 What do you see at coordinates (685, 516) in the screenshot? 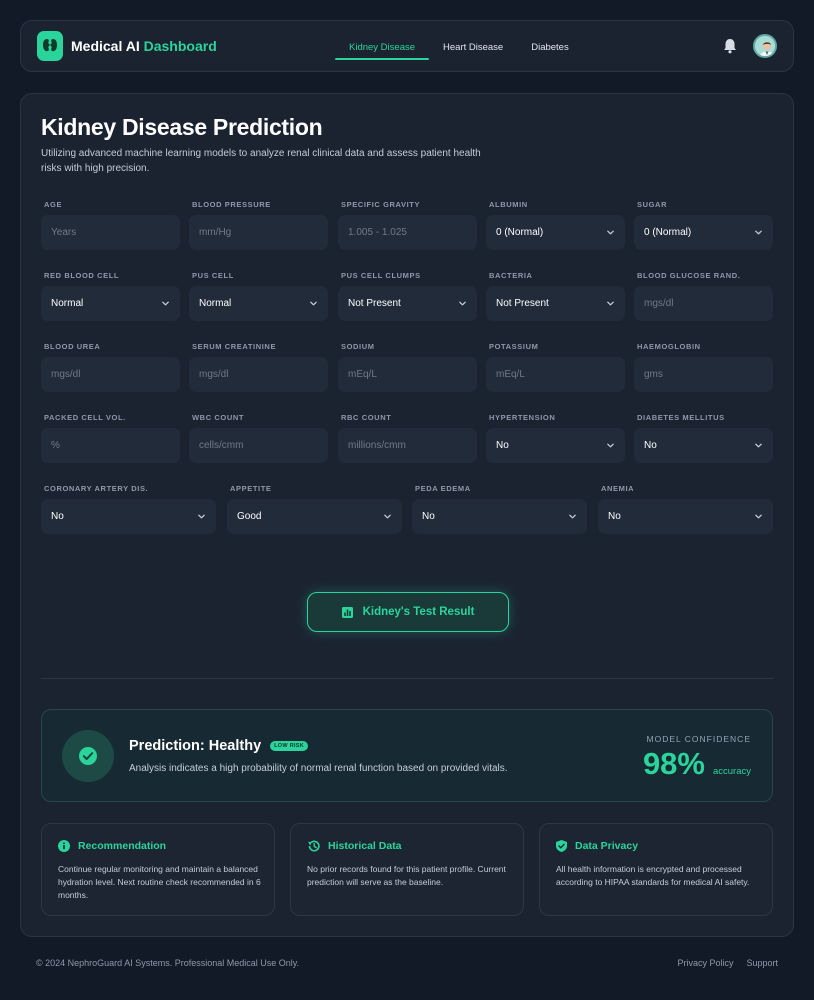
I see `anemia-select: No` at bounding box center [685, 516].